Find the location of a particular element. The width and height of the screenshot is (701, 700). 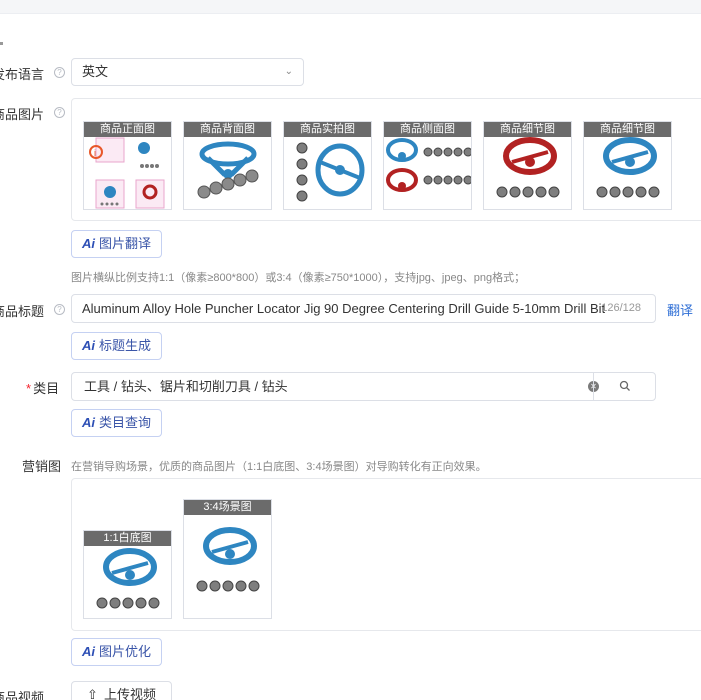

image-tag: 3:4场景图 is located at coordinates (227, 507).